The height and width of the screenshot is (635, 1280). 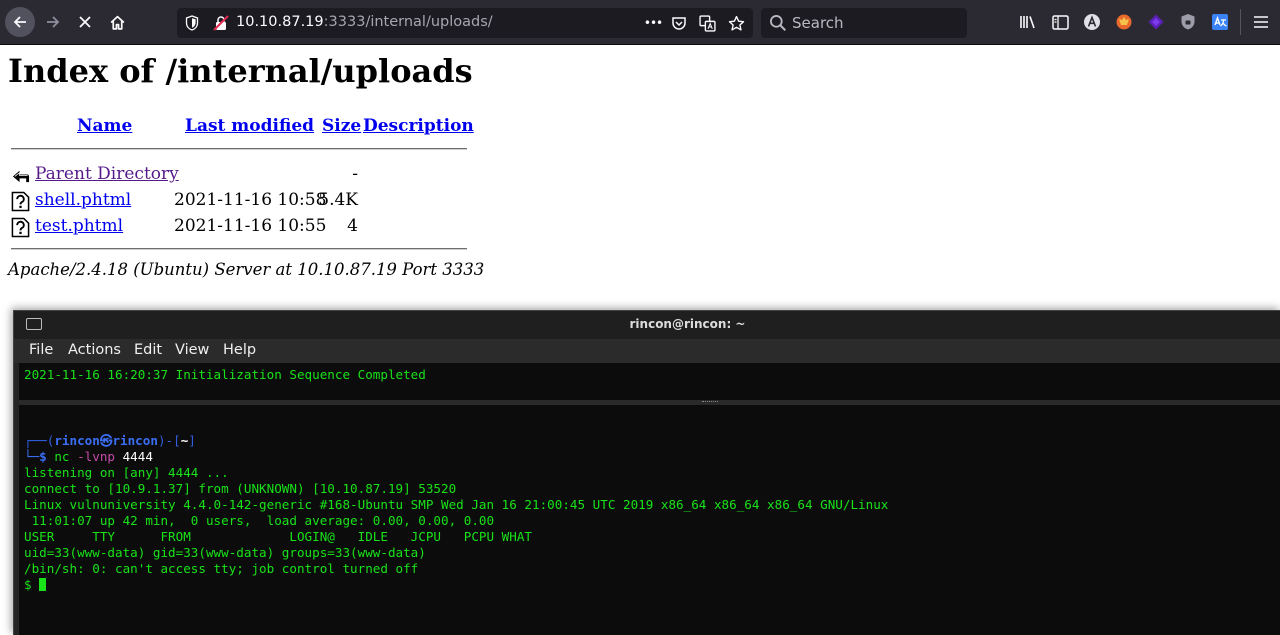 What do you see at coordinates (135, 440) in the screenshot?
I see `prompt-host: rincon` at bounding box center [135, 440].